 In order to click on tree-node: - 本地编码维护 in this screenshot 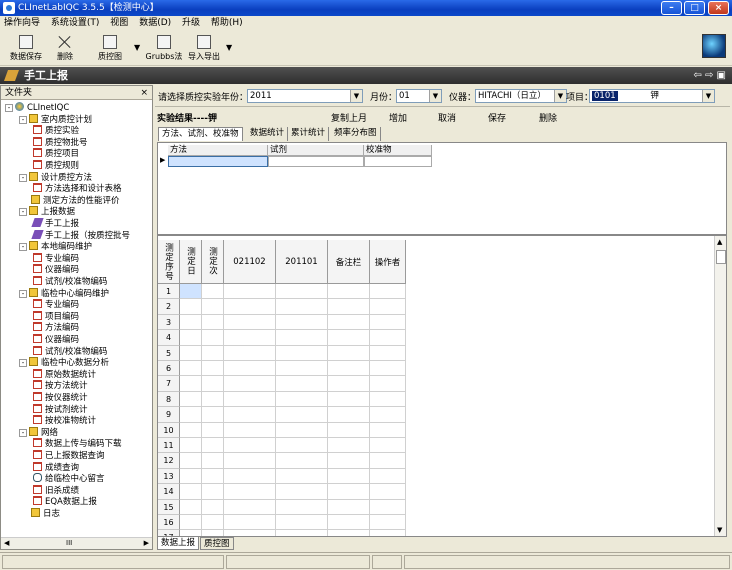, I will do `click(55, 246)`.